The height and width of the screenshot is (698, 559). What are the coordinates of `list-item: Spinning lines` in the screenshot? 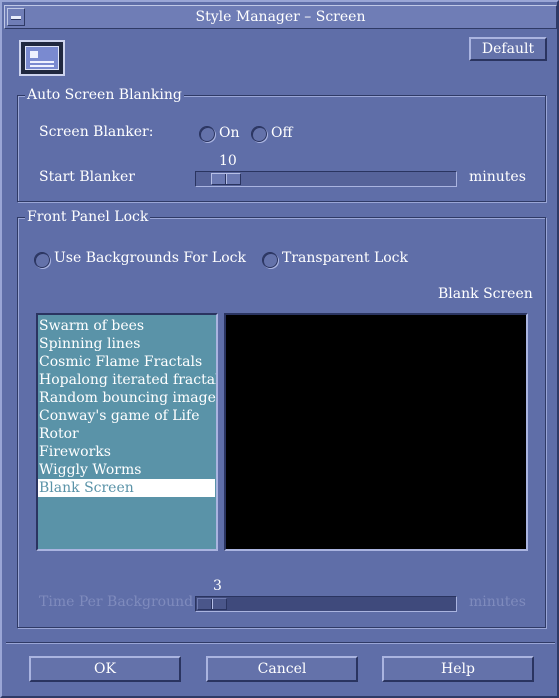 It's located at (127, 344).